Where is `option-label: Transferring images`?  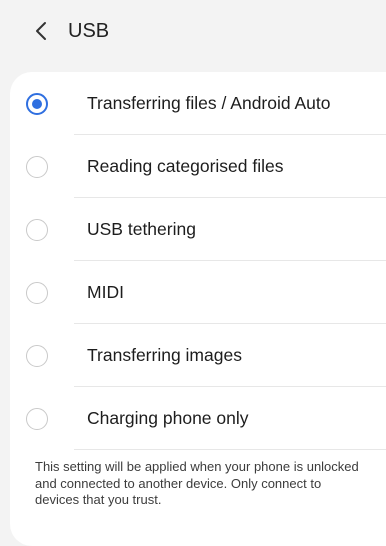 option-label: Transferring images is located at coordinates (164, 355).